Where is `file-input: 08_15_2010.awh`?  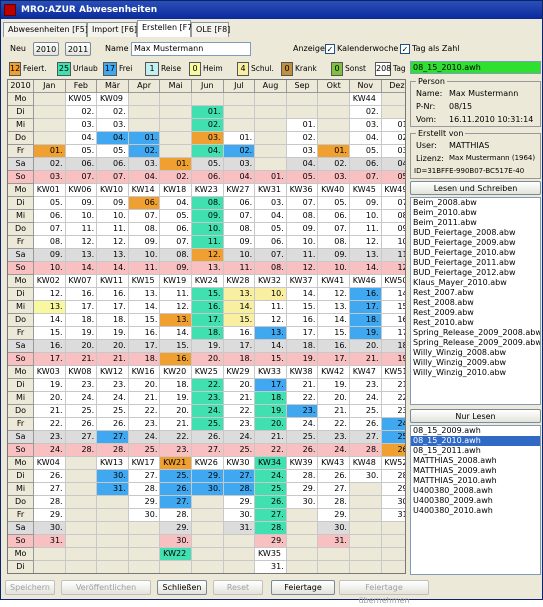 file-input: 08_15_2010.awh is located at coordinates (475, 67).